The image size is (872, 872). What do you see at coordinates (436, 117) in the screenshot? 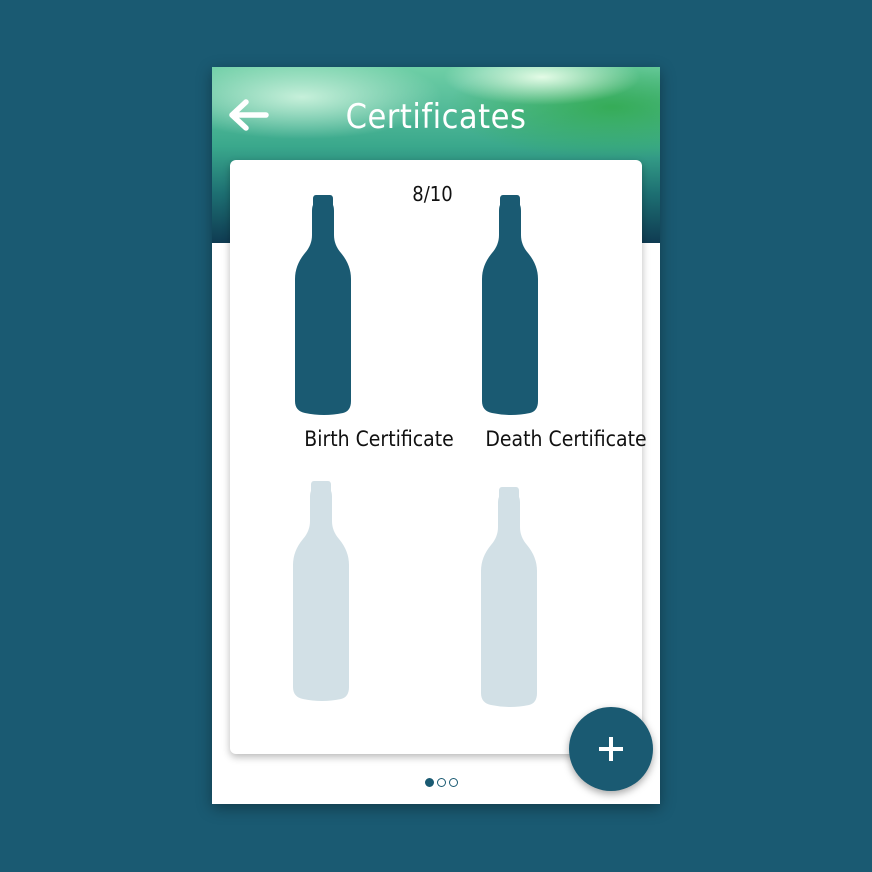
I see `page-title: Certificates` at bounding box center [436, 117].